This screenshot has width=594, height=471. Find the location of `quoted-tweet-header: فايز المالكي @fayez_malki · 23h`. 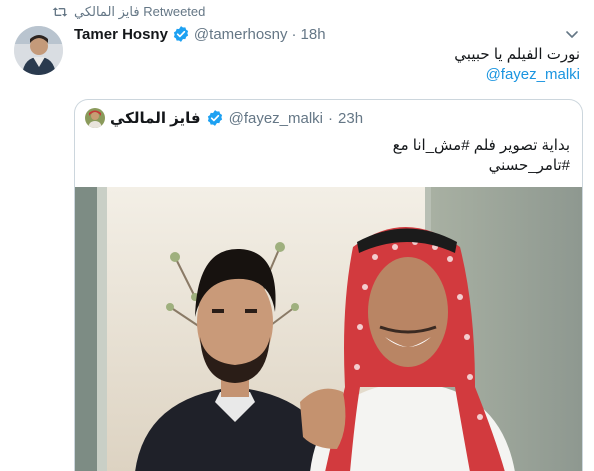

quoted-tweet-header: فايز المالكي @fayez_malki · 23h is located at coordinates (224, 118).